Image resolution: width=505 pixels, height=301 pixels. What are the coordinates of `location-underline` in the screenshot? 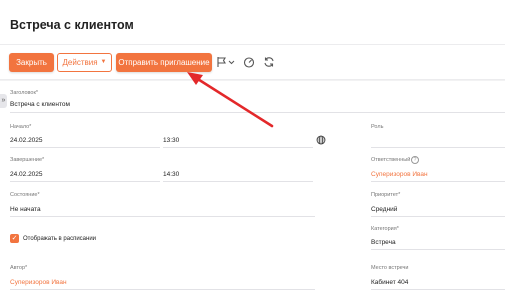 It's located at (438, 289).